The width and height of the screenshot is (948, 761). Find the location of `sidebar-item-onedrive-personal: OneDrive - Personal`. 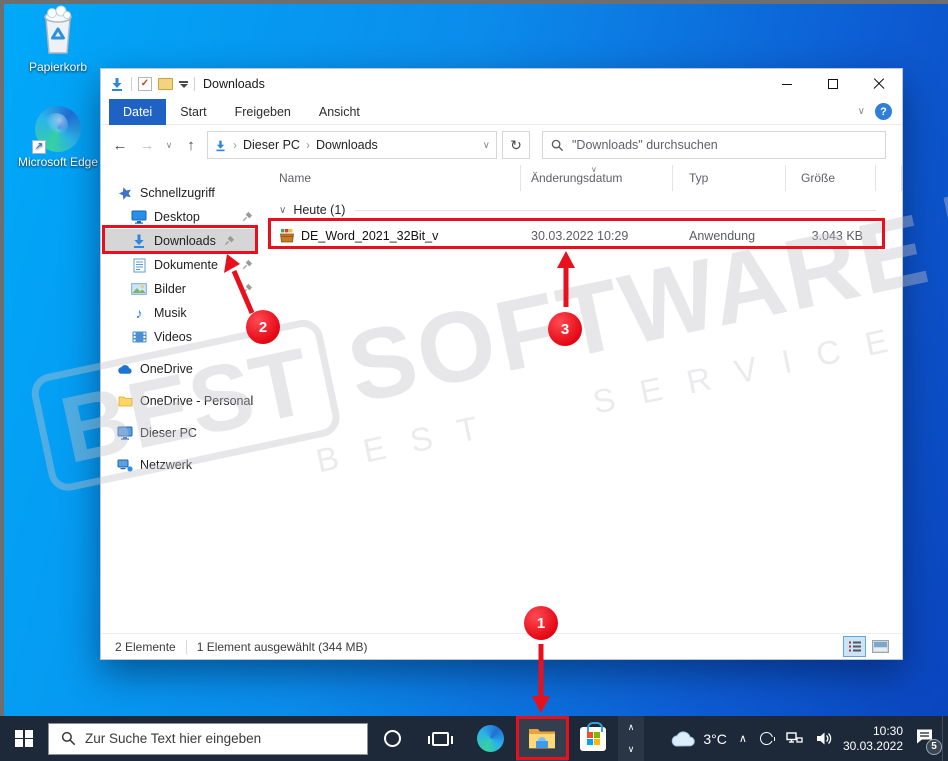

sidebar-item-onedrive-personal: OneDrive - Personal is located at coordinates (185, 401).